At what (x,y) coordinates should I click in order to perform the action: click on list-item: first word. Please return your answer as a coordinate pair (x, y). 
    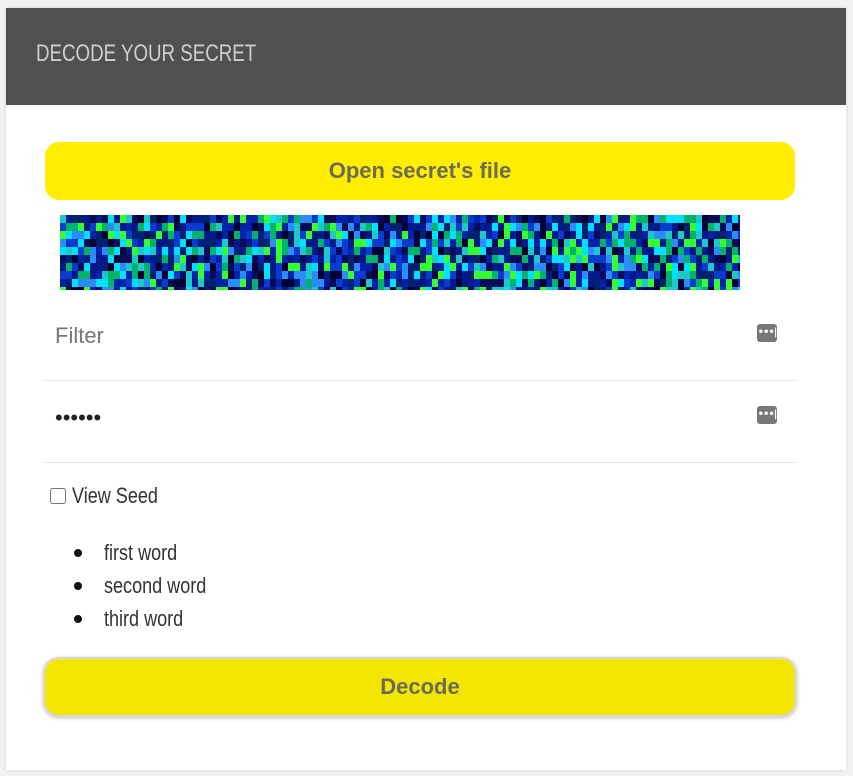
    Looking at the image, I should click on (151, 552).